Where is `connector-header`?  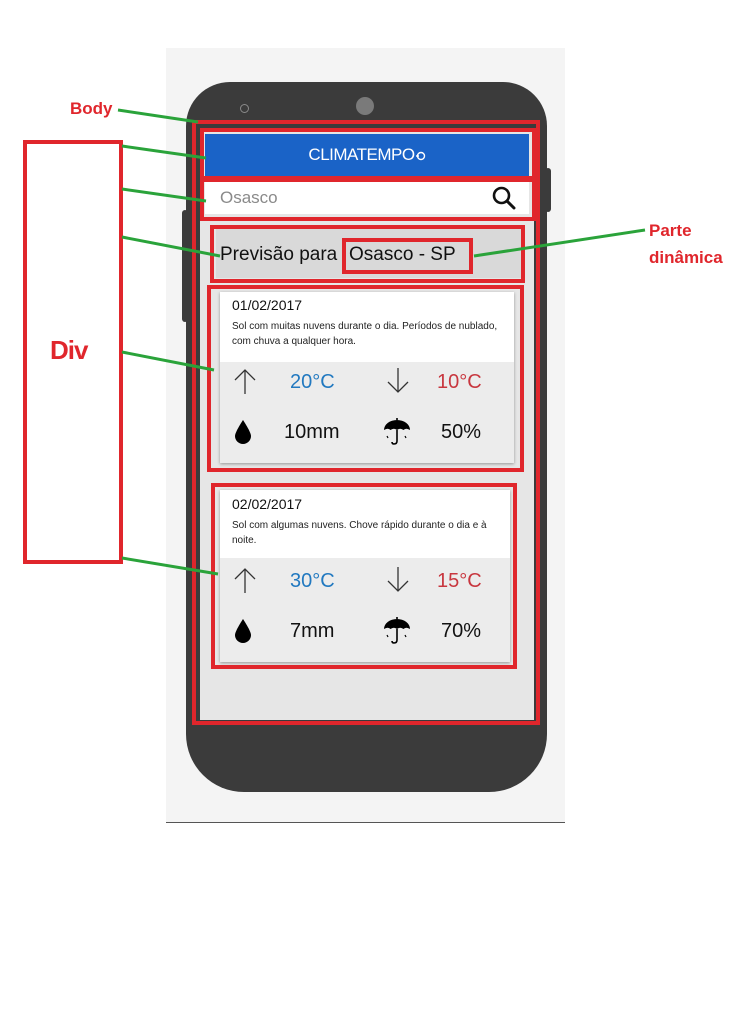
connector-header is located at coordinates (164, 152).